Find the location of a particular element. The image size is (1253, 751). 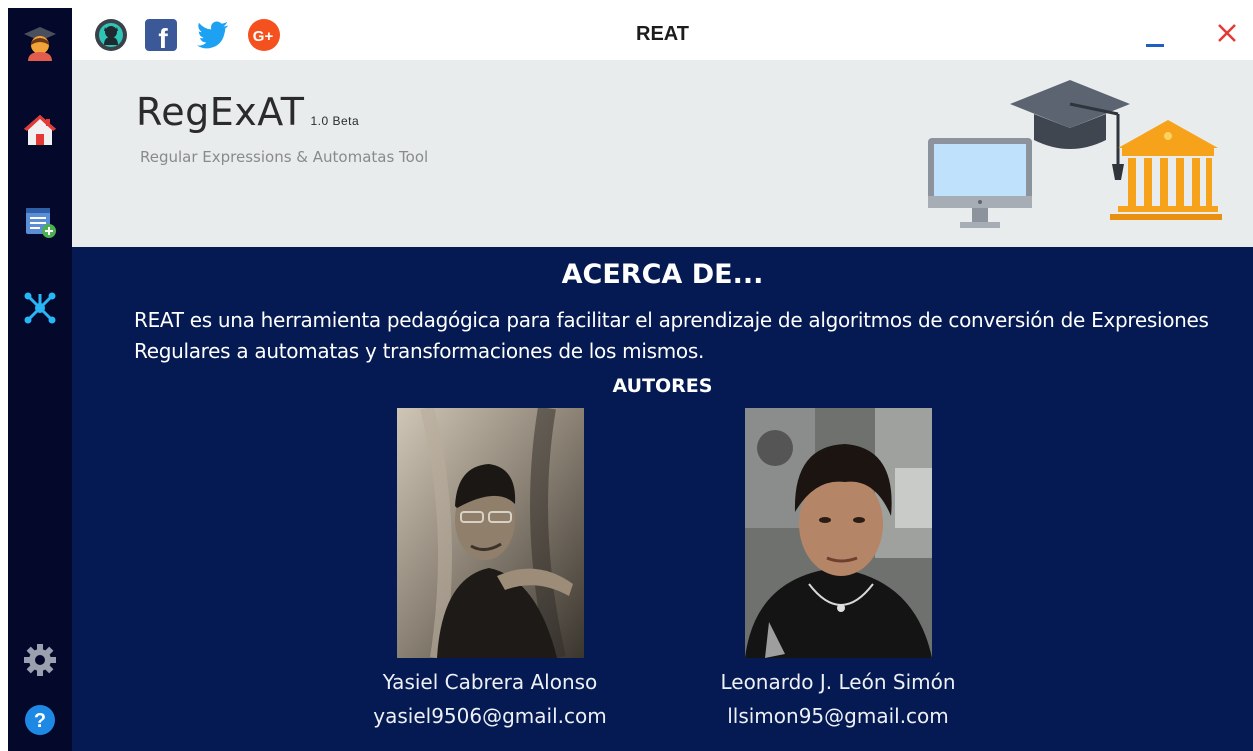

google-plus-icon: G+ is located at coordinates (264, 35).